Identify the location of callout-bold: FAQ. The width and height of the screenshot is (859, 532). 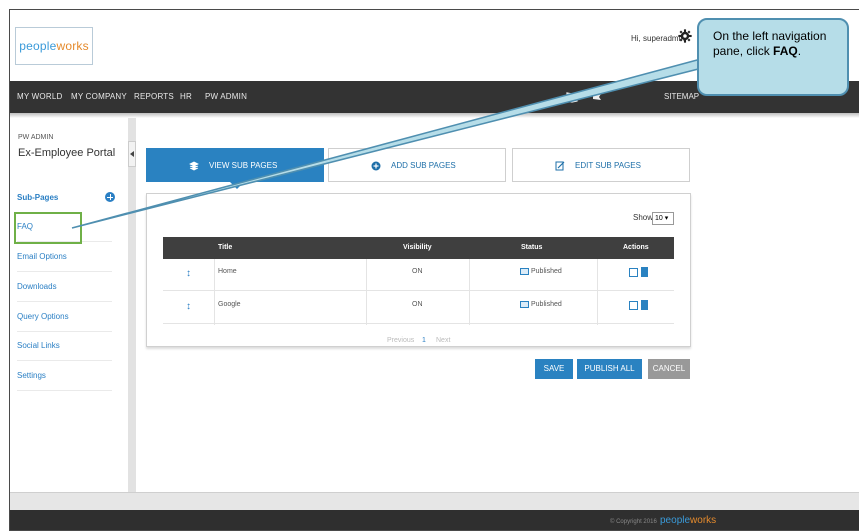
(785, 51).